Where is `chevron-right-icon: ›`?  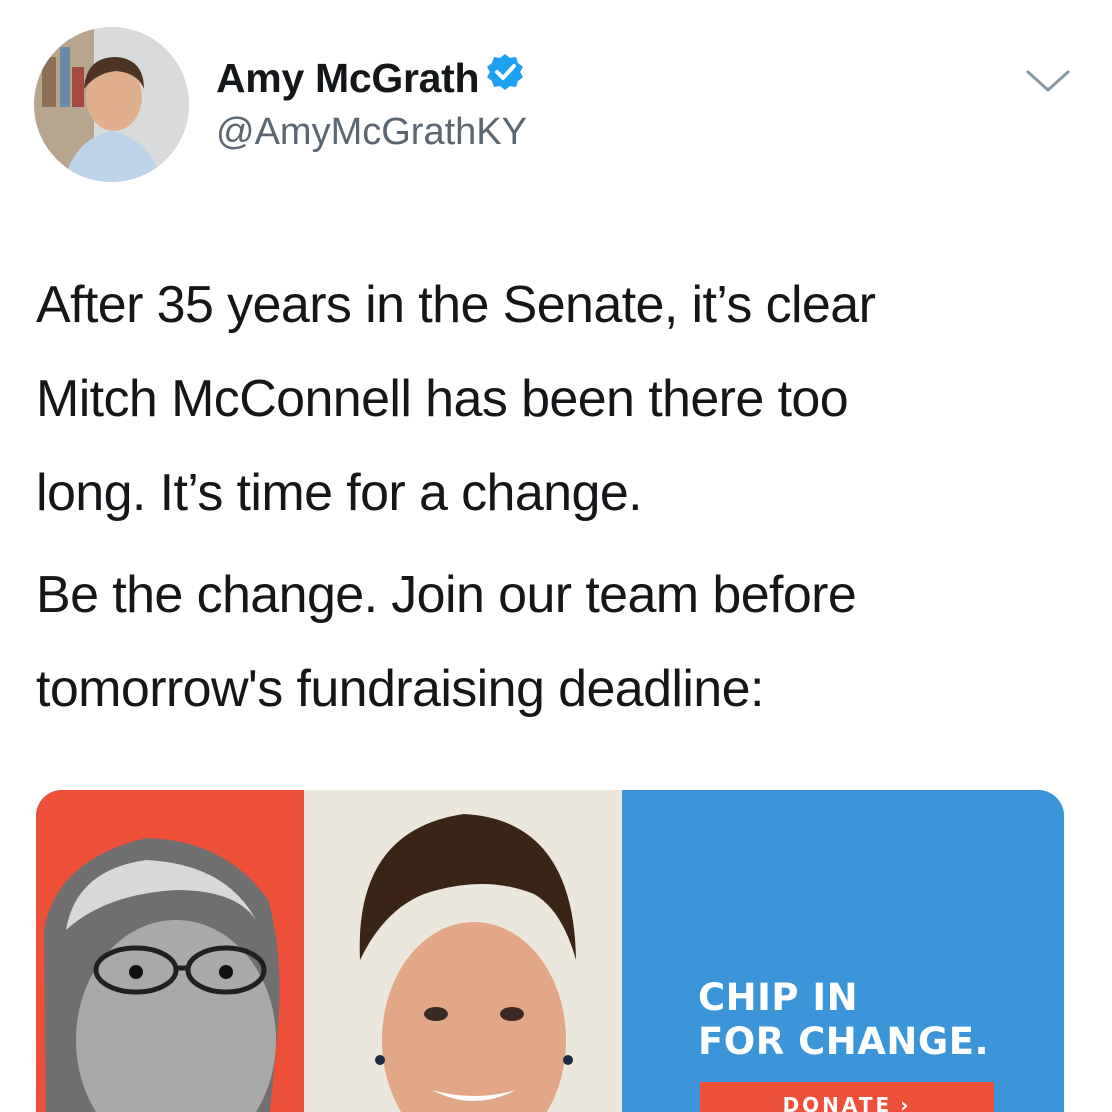 chevron-right-icon: › is located at coordinates (906, 1102).